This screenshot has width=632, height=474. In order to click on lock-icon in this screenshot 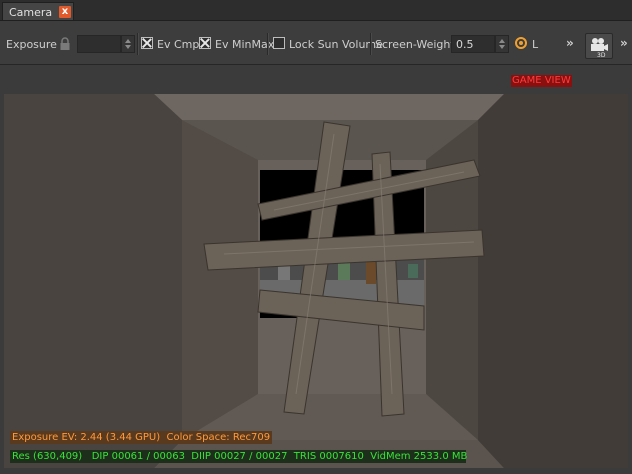, I will do `click(65, 44)`.